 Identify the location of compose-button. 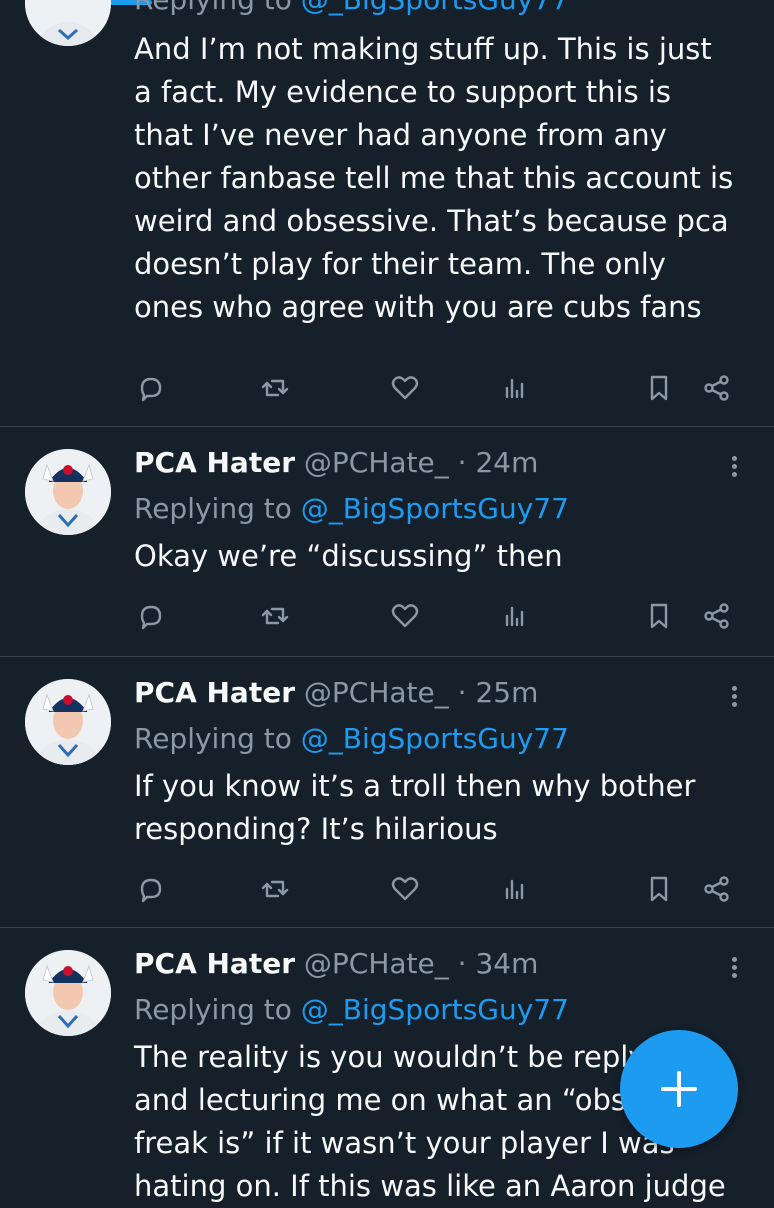
(679, 1089).